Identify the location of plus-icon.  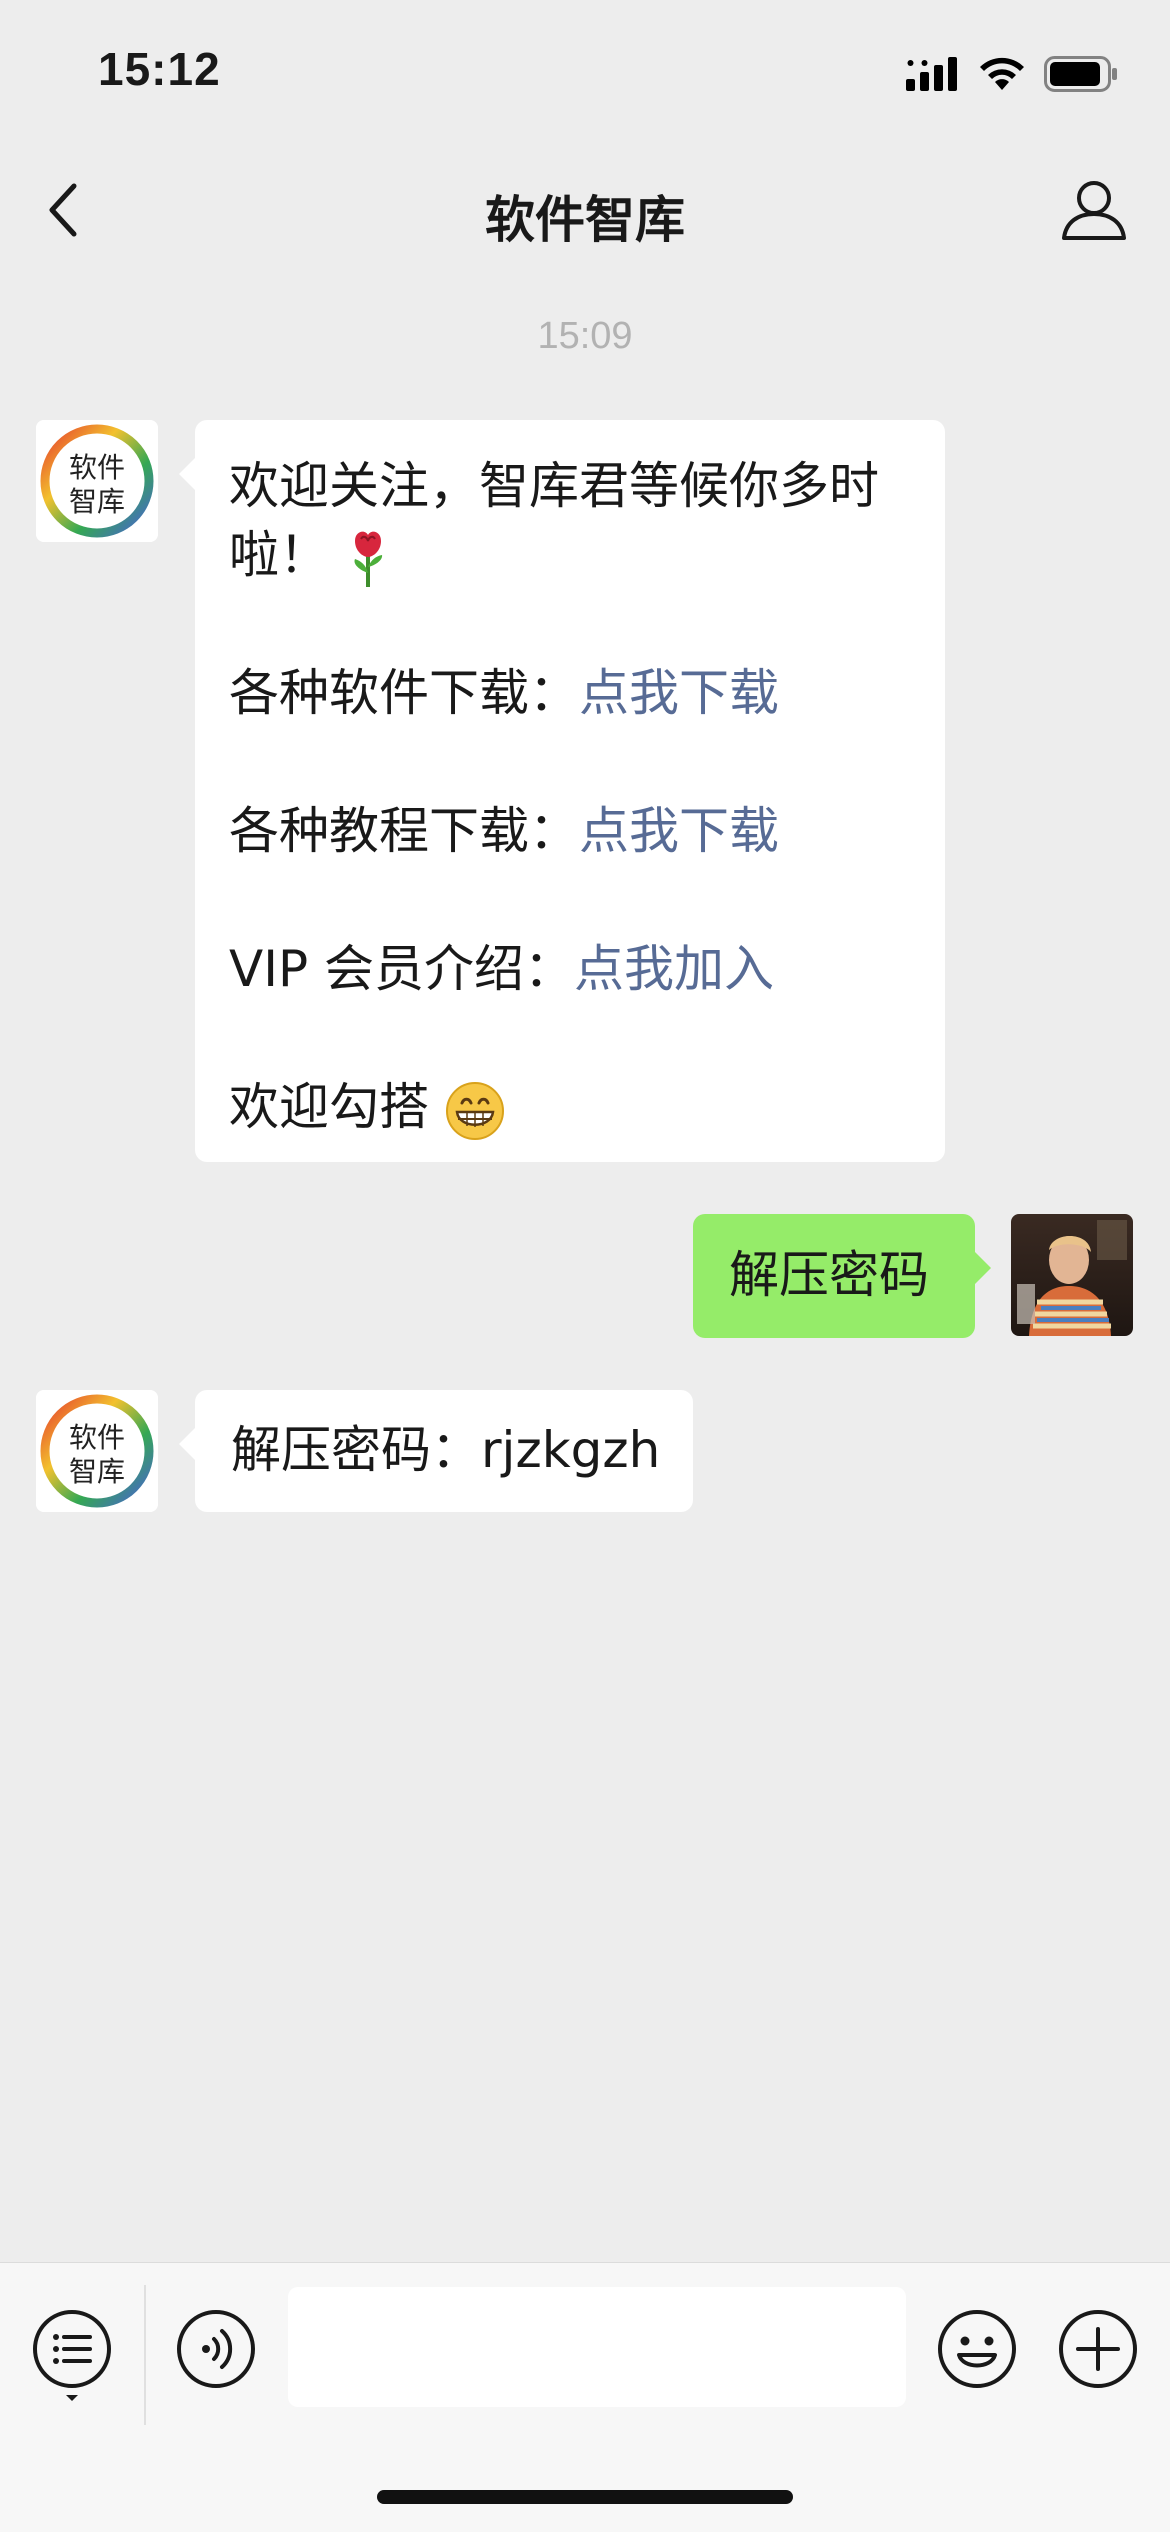
(1098, 2349).